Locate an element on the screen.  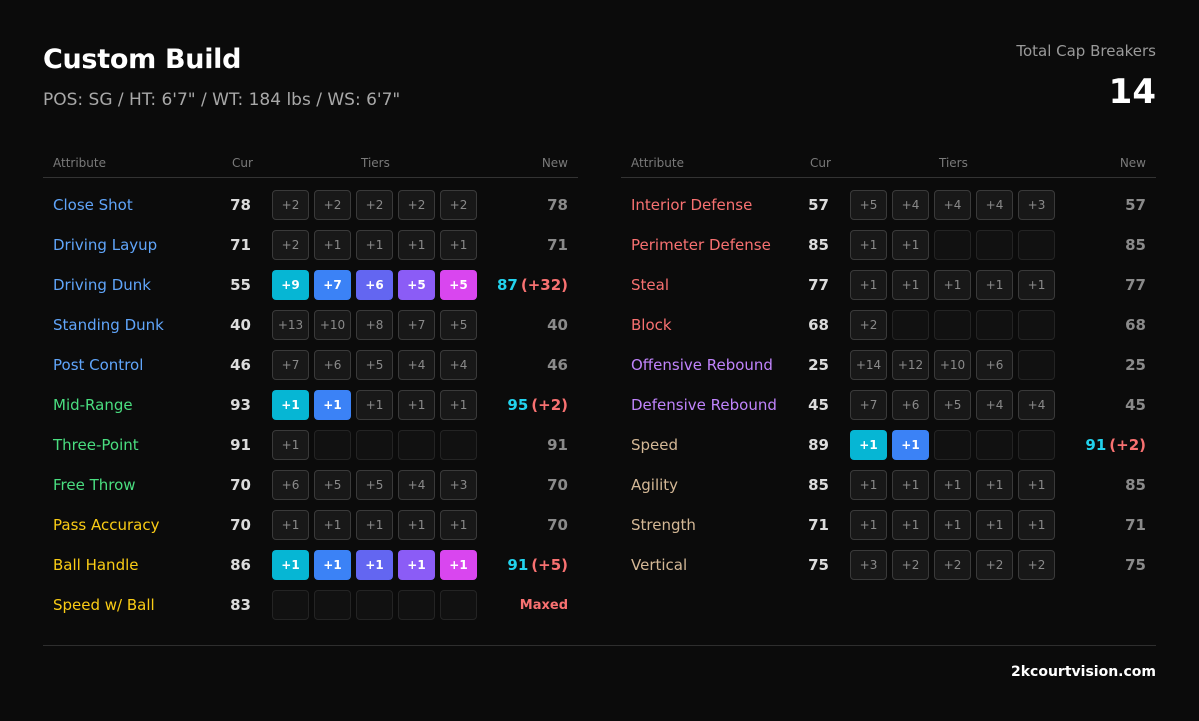
tier-cell: +13 is located at coordinates (290, 325).